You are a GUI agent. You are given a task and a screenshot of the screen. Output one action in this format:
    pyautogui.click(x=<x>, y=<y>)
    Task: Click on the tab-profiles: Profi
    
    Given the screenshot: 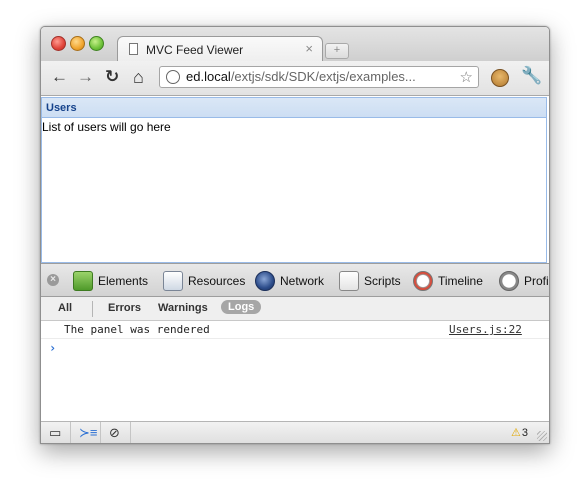 What is the action you would take?
    pyautogui.click(x=524, y=281)
    